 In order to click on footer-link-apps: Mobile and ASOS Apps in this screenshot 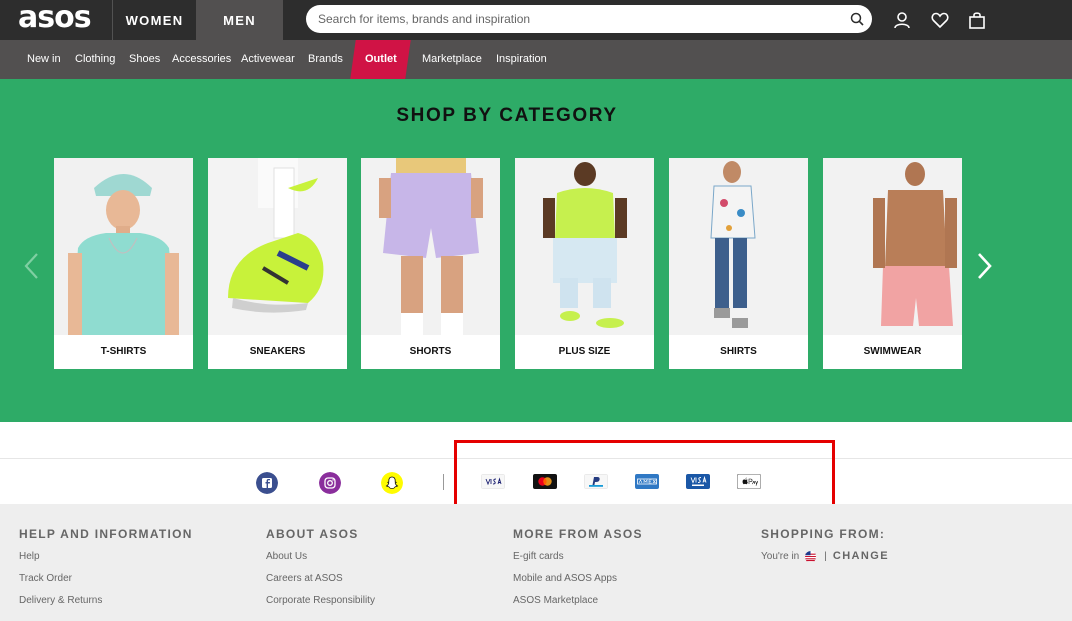, I will do `click(578, 583)`.